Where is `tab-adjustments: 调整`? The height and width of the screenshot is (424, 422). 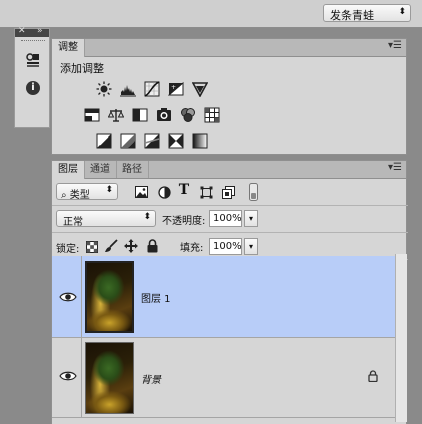 tab-adjustments: 调整 is located at coordinates (68, 48).